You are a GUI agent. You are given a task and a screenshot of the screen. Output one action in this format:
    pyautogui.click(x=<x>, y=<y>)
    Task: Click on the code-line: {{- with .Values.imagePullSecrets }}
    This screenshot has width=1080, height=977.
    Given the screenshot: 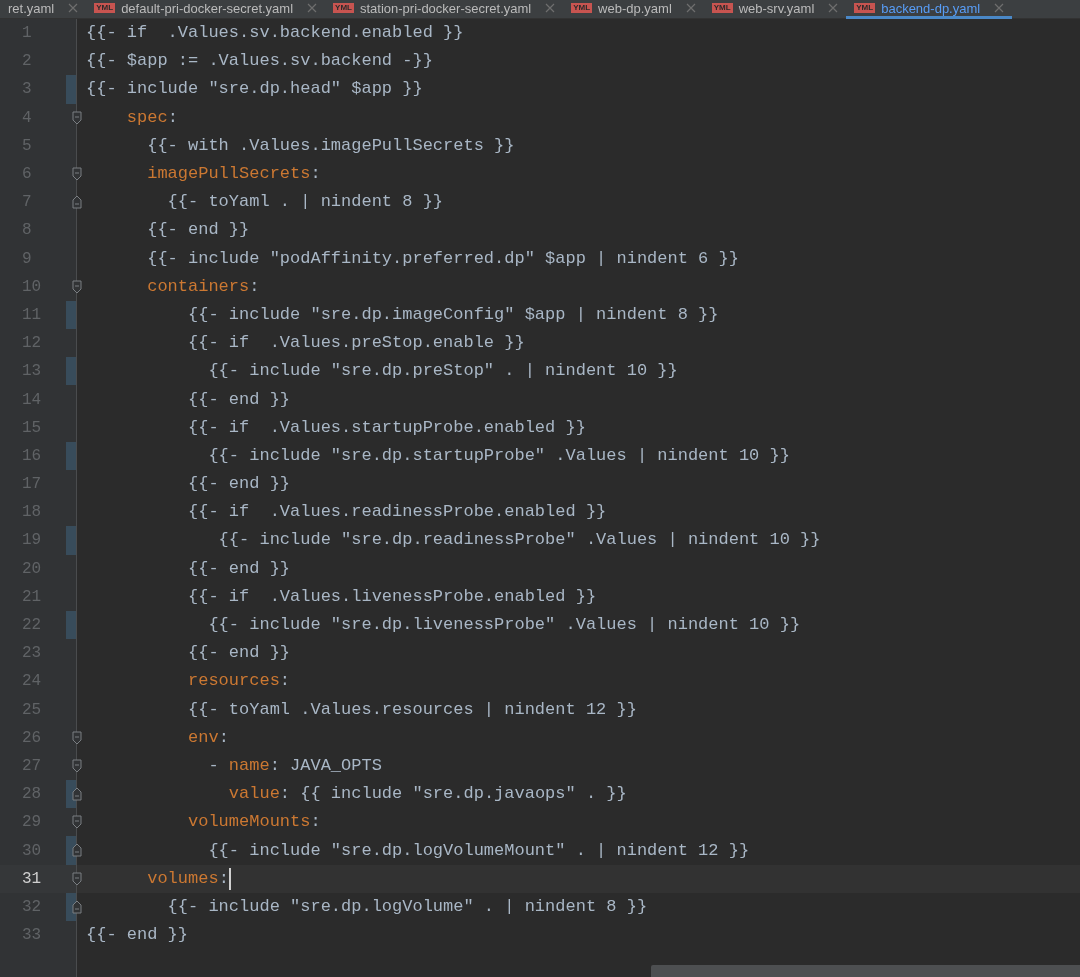 What is the action you would take?
    pyautogui.click(x=330, y=145)
    